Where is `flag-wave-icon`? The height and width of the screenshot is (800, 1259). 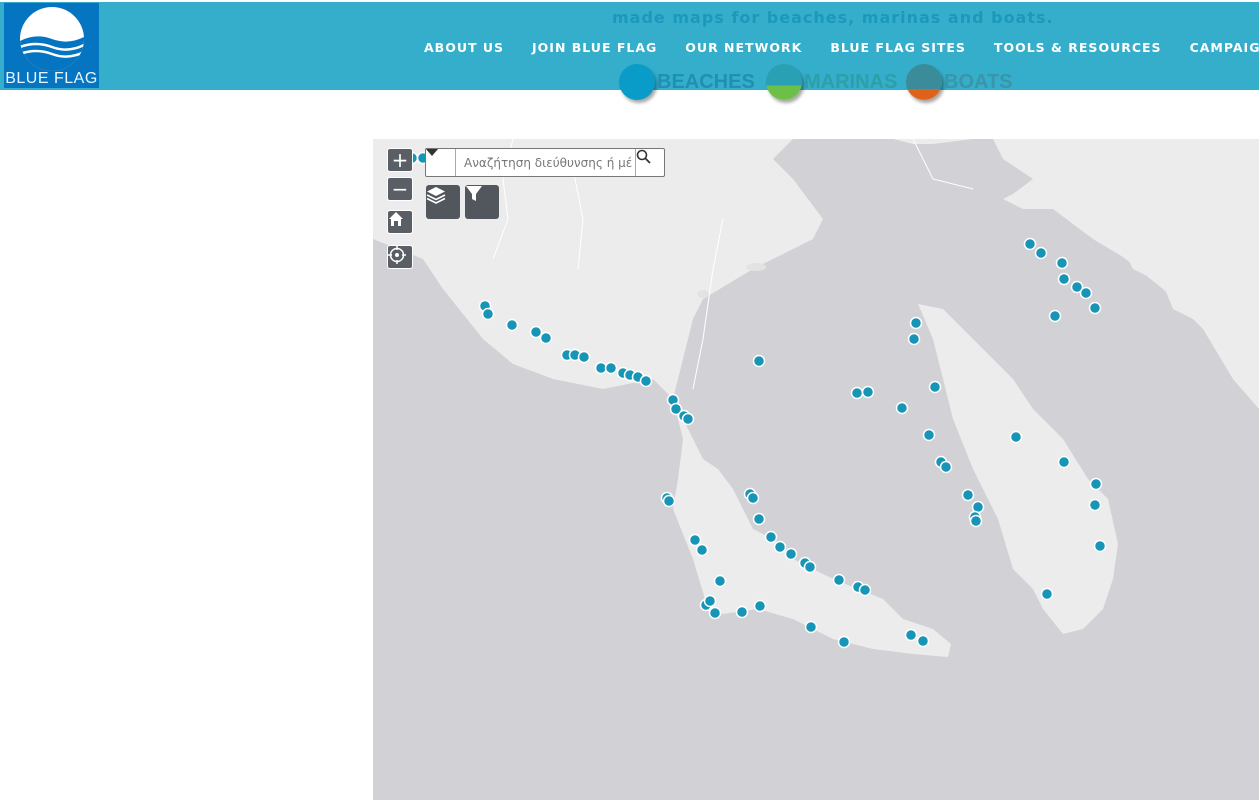 flag-wave-icon is located at coordinates (52, 39).